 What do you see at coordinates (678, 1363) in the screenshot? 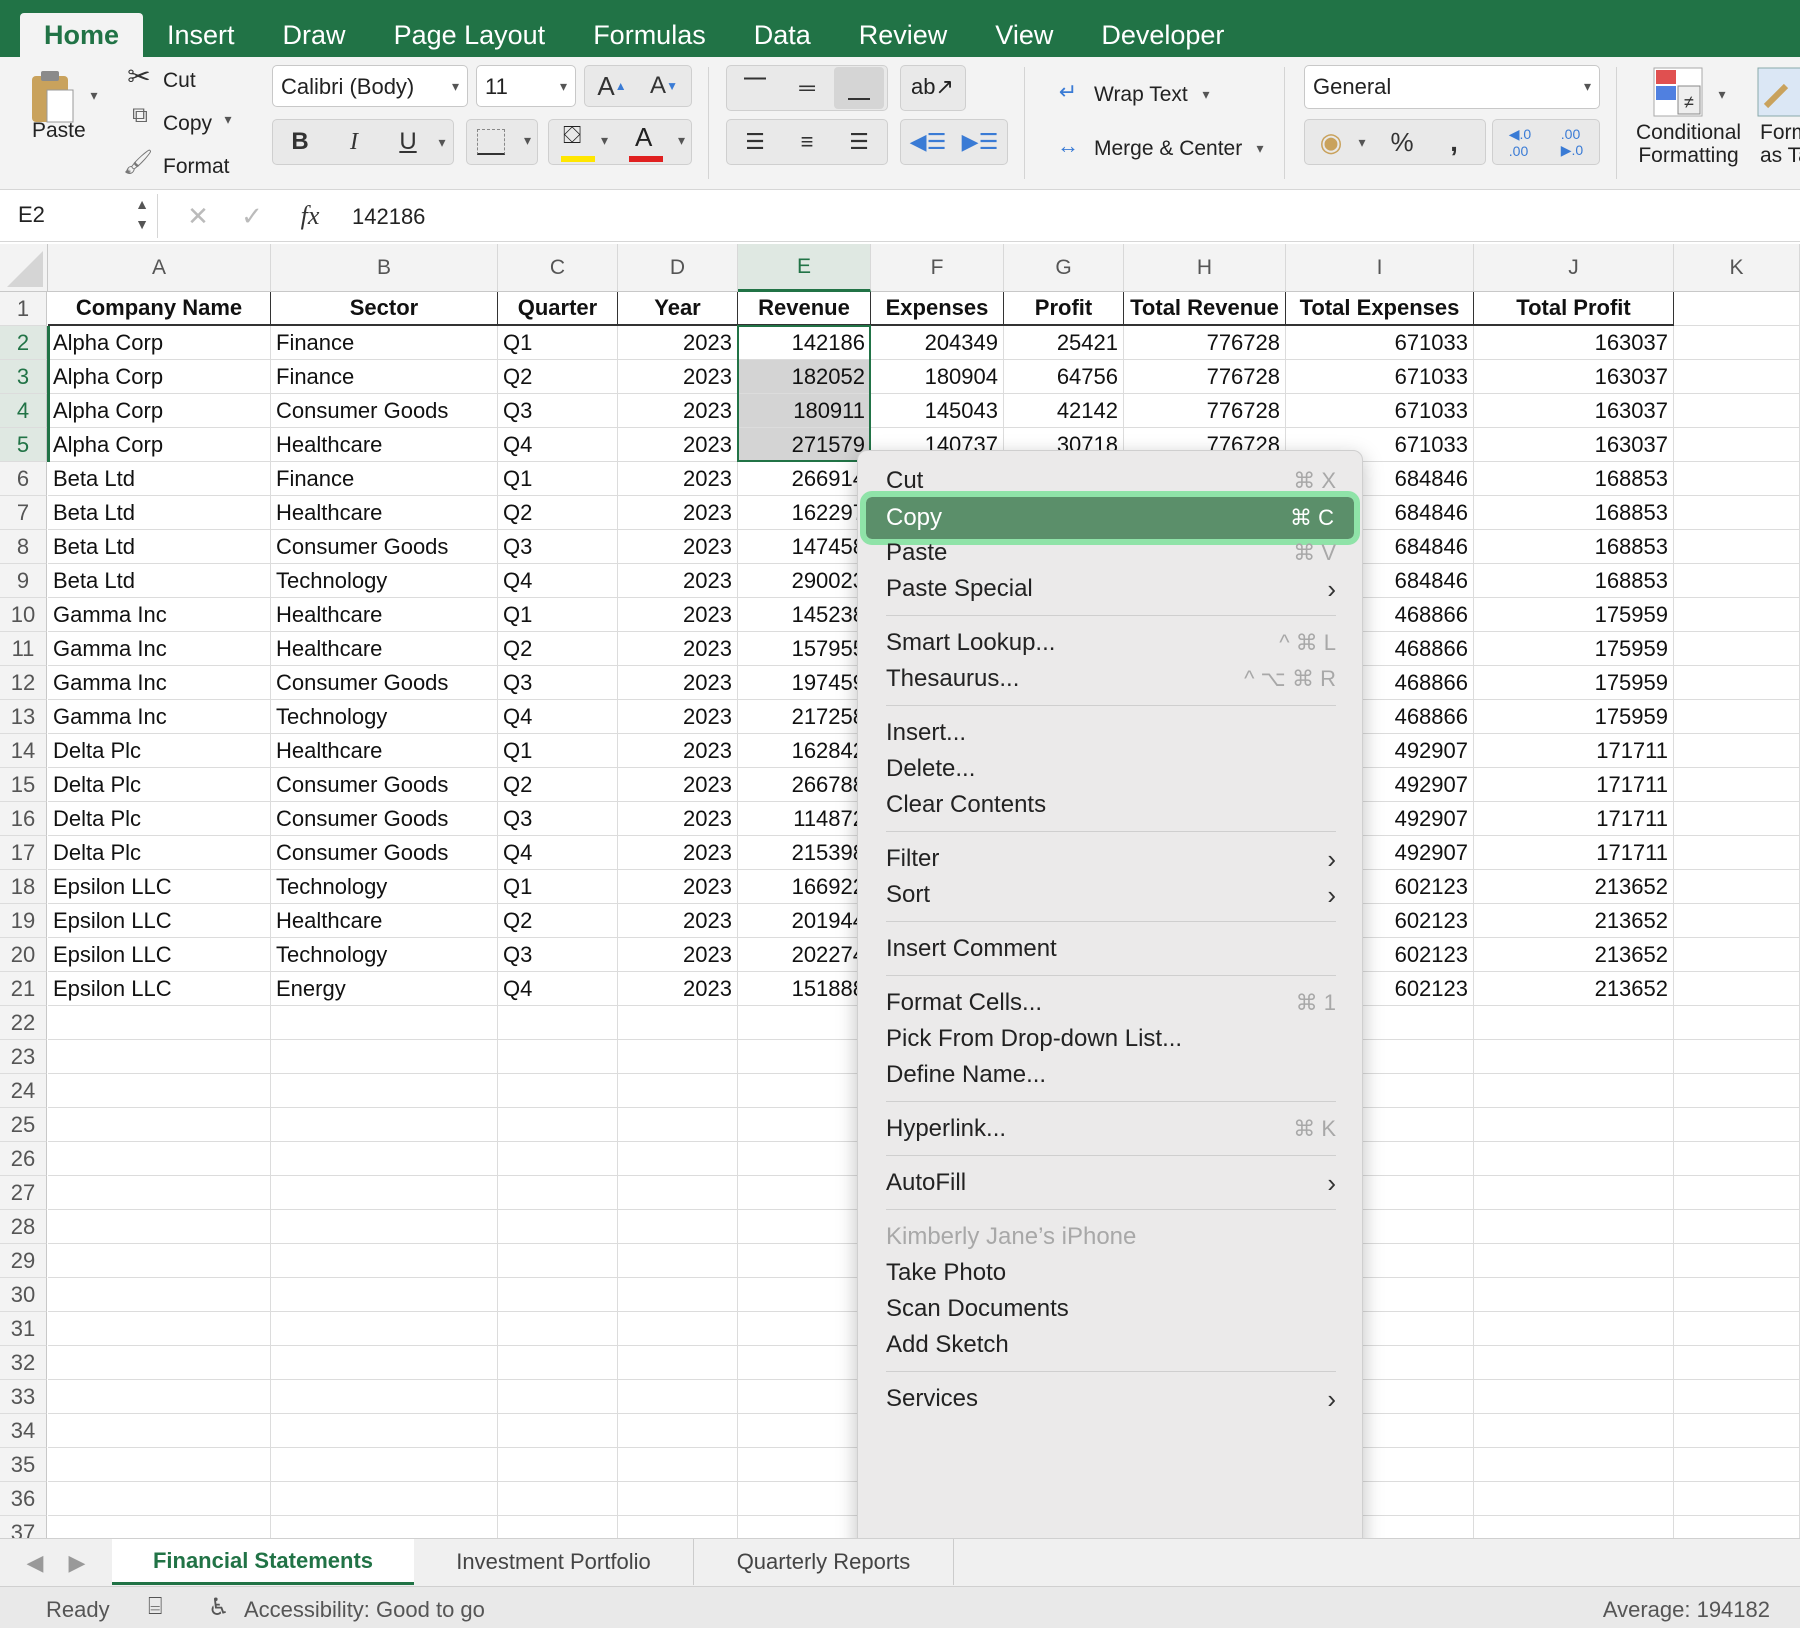
I see `cell-D32` at bounding box center [678, 1363].